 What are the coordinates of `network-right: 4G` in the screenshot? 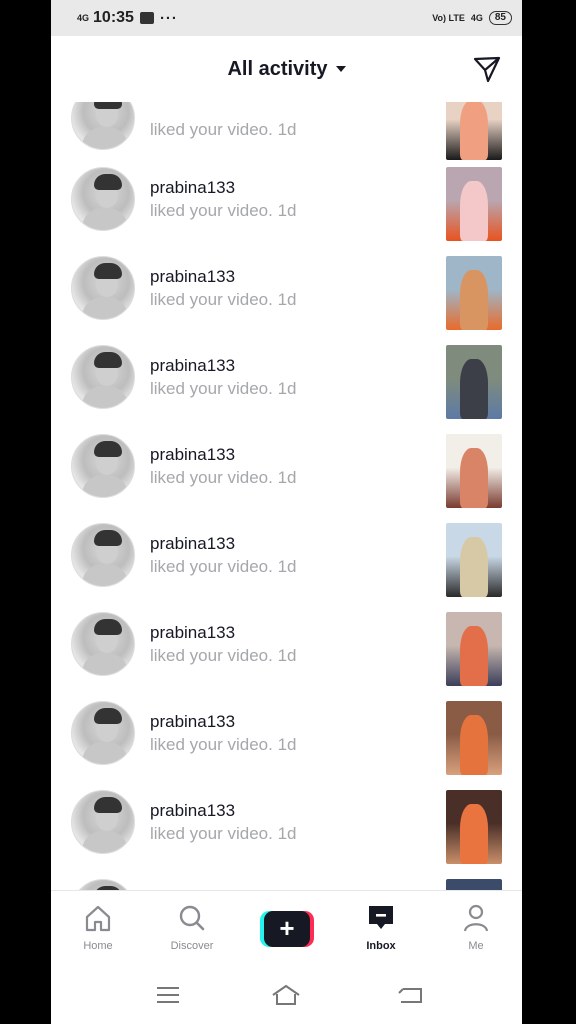 It's located at (476, 18).